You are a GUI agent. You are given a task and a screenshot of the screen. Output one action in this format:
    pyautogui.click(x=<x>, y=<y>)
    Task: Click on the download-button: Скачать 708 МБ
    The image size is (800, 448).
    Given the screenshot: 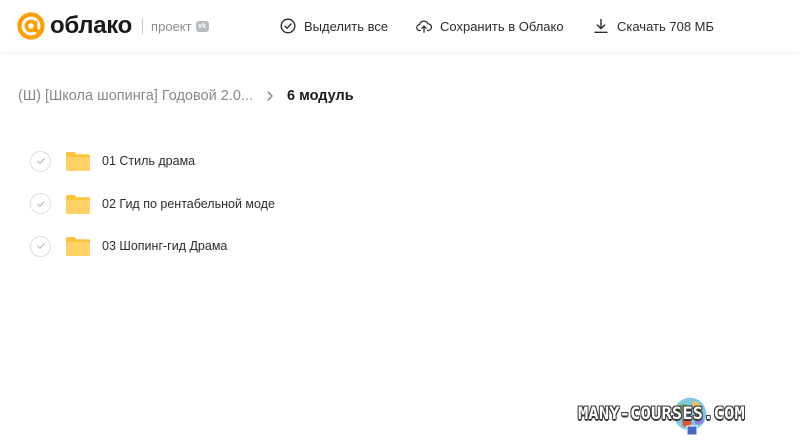 What is the action you would take?
    pyautogui.click(x=653, y=26)
    